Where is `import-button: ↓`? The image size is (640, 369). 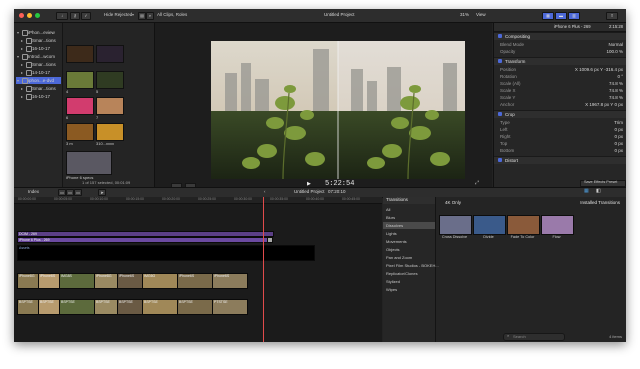
import-button: ↓ is located at coordinates (62, 16).